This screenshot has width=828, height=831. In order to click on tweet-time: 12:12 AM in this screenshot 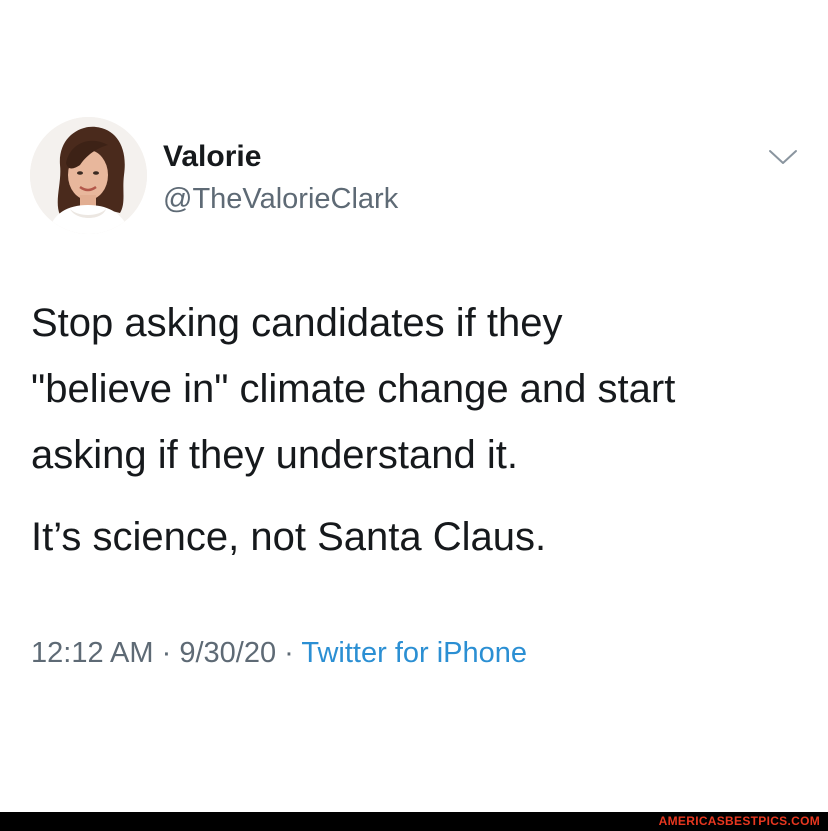, I will do `click(92, 653)`.